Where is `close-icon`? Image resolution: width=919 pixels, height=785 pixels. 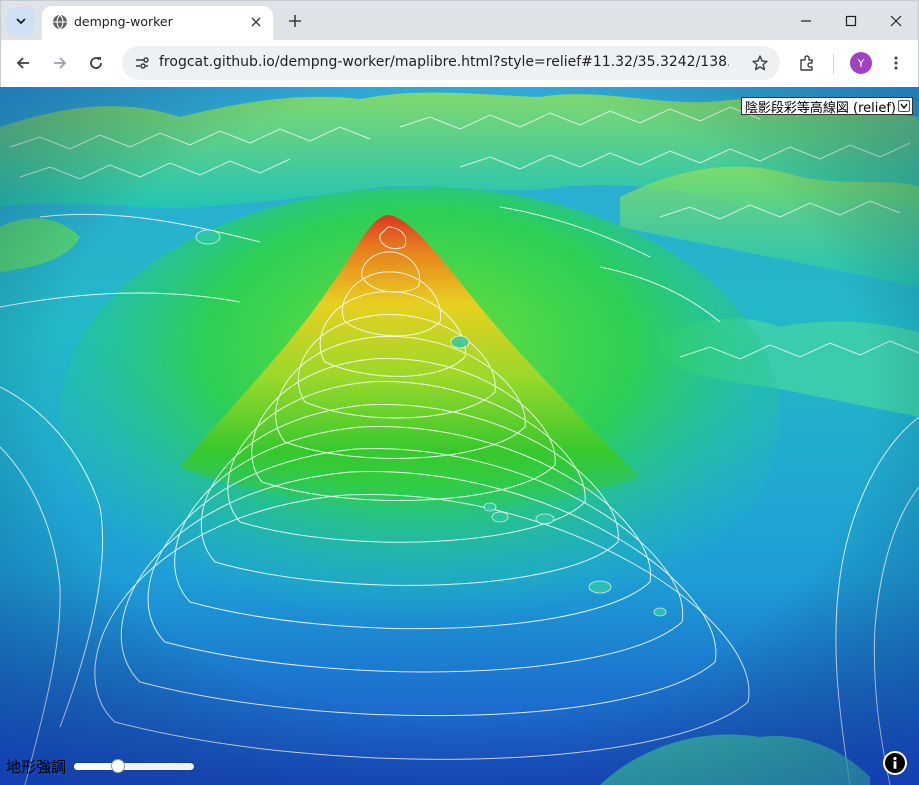 close-icon is located at coordinates (256, 22).